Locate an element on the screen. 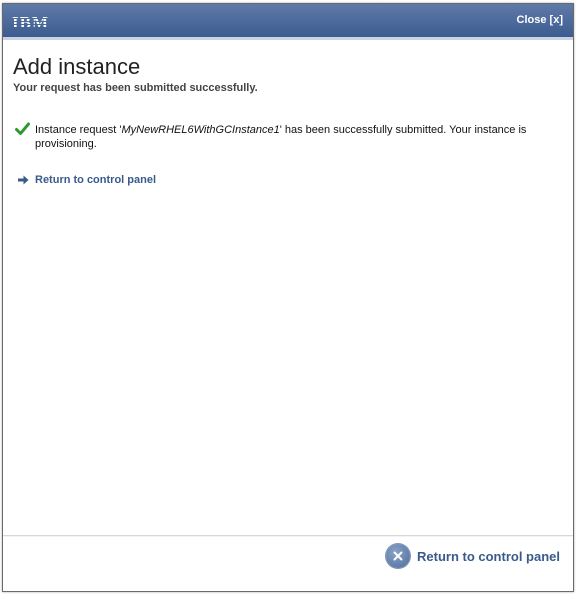 This screenshot has width=576, height=595. page-title: Add instance is located at coordinates (77, 66).